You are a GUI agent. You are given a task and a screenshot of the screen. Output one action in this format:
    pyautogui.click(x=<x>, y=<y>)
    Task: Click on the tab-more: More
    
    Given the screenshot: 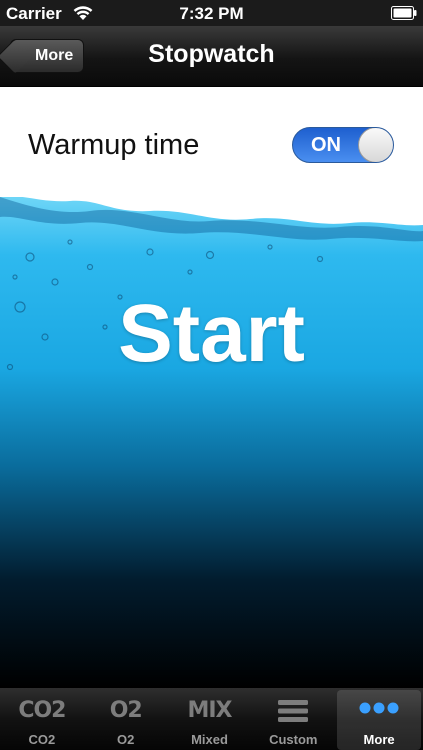 What is the action you would take?
    pyautogui.click(x=379, y=720)
    